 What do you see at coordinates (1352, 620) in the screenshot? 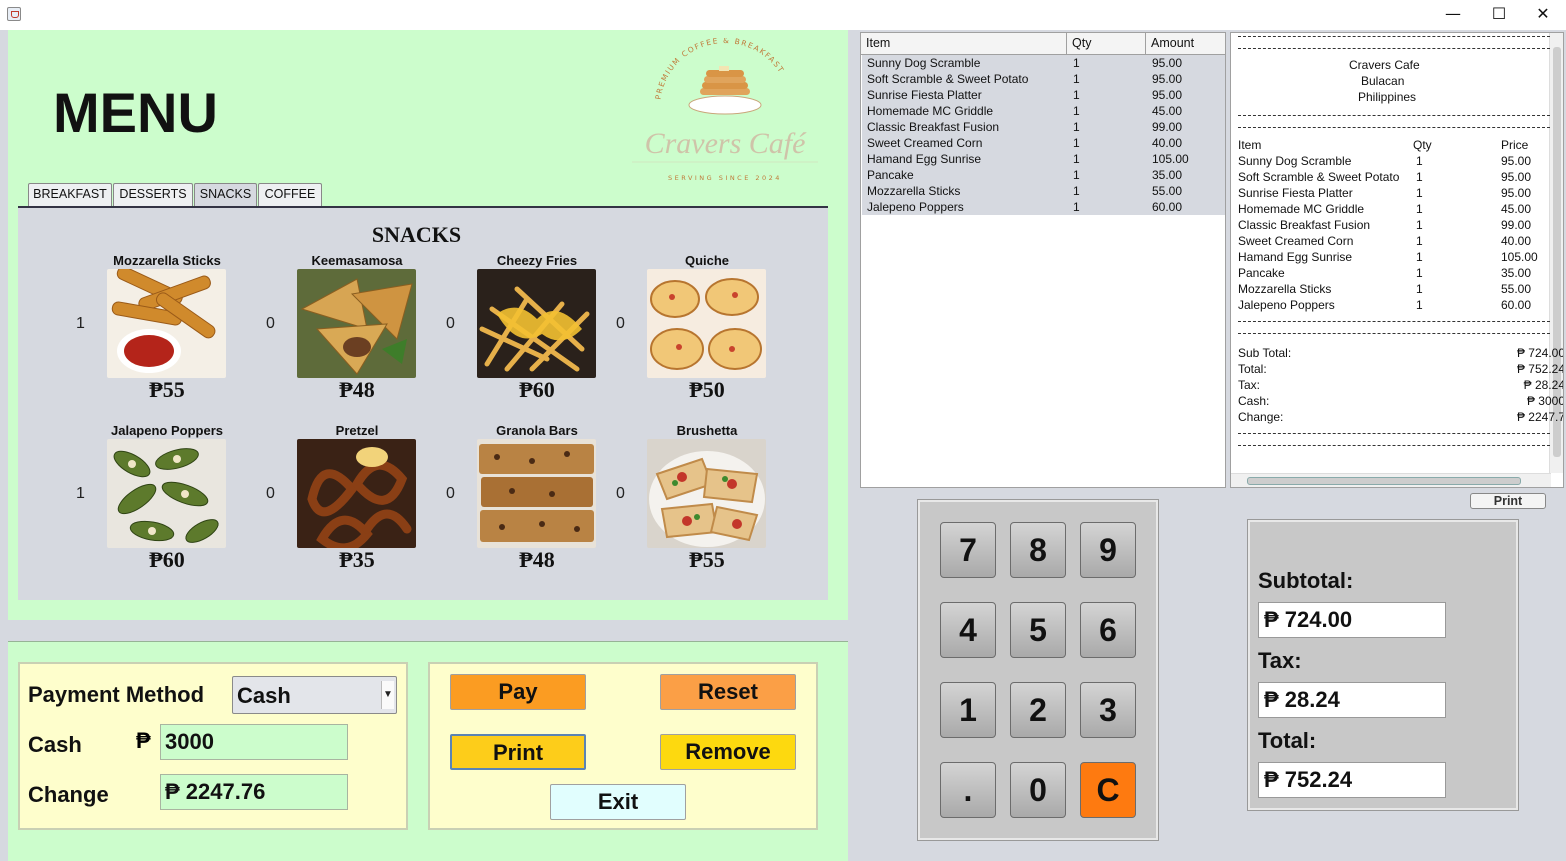
I see `subtotal-field: ₱ 724.00` at bounding box center [1352, 620].